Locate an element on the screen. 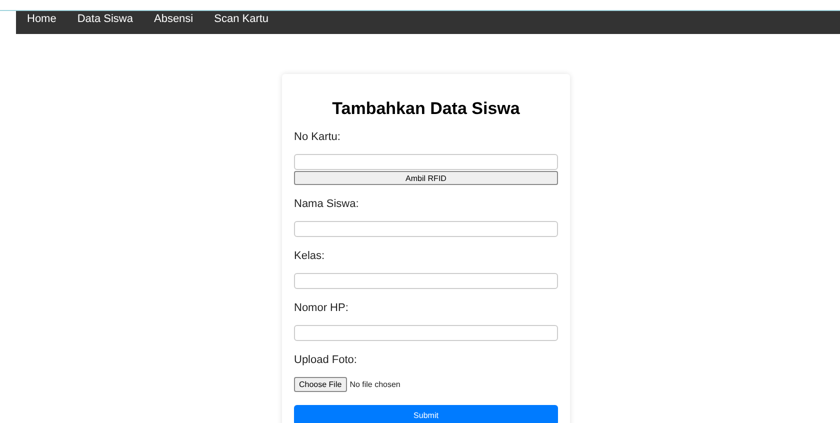  field-label: Nama Siswa: is located at coordinates (327, 204).